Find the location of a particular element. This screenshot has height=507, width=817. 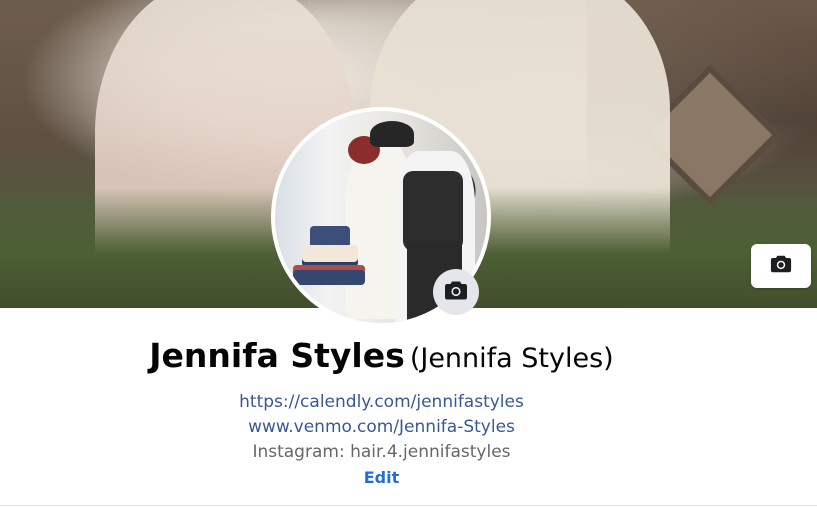

avatar-groom-hat is located at coordinates (392, 134).